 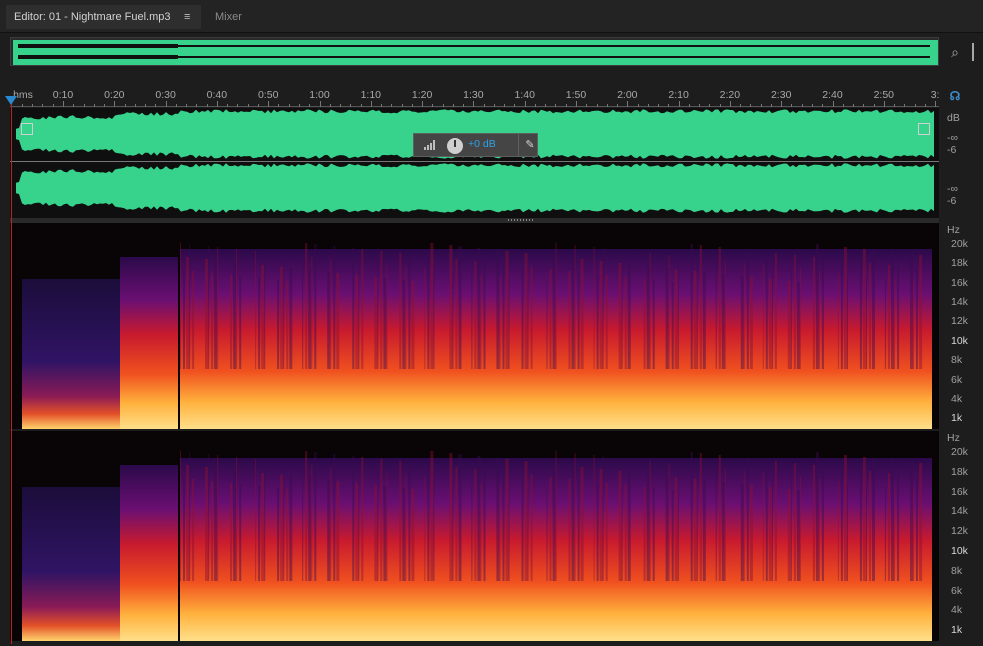 I want to click on time-tick-label: 2:00, so click(x=627, y=95).